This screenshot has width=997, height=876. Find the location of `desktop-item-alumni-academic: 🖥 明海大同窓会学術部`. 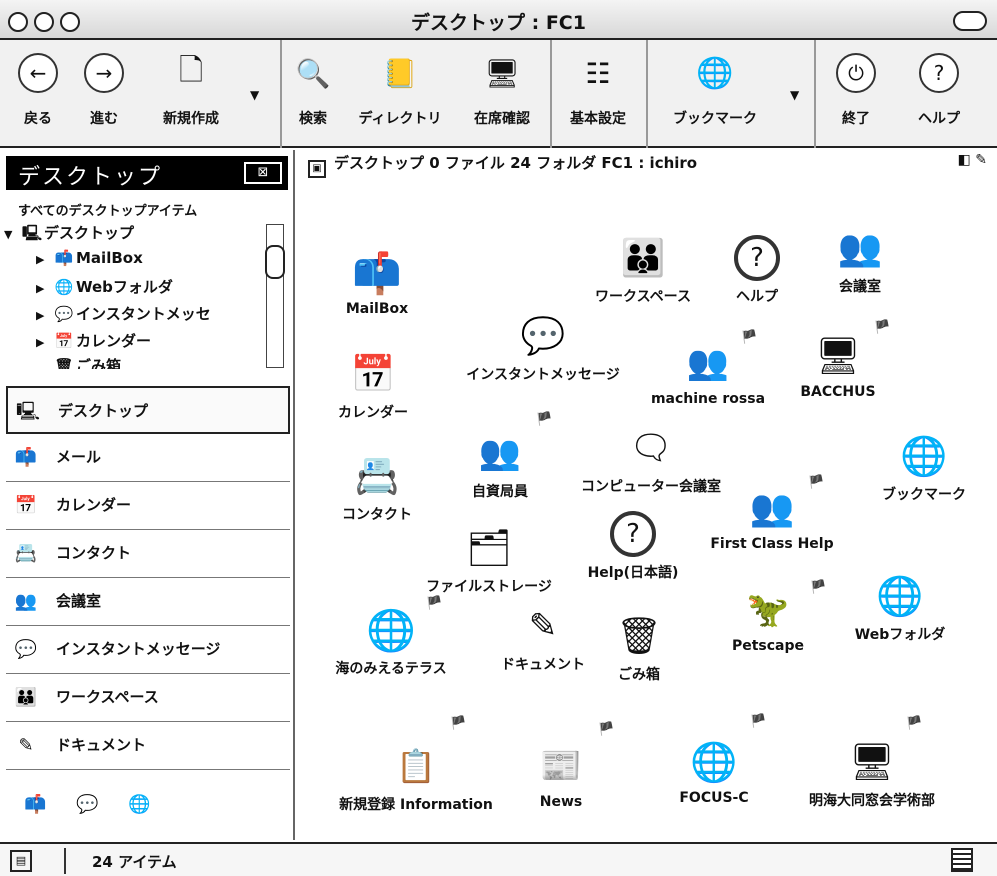

desktop-item-alumni-academic: 🖥 明海大同窓会学術部 is located at coordinates (872, 772).